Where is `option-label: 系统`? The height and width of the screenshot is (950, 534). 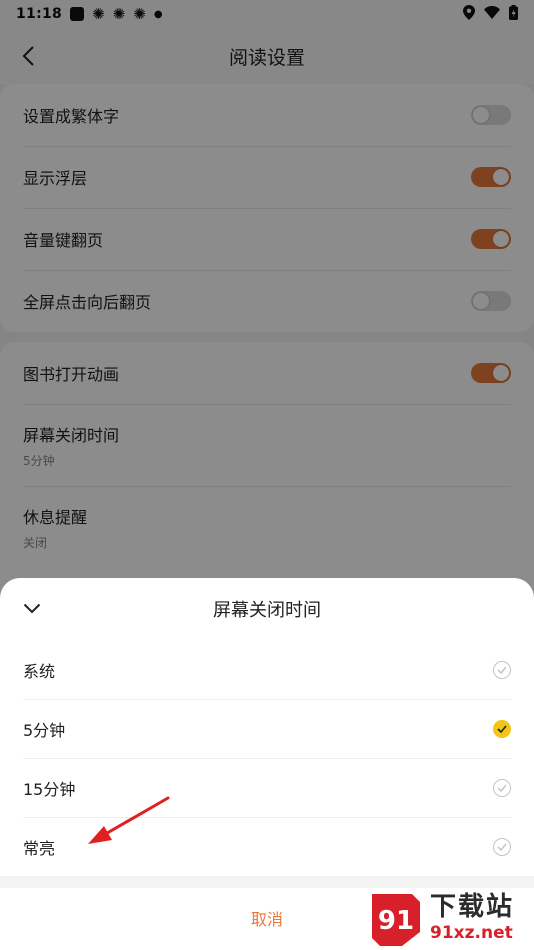
option-label: 系统 is located at coordinates (39, 671).